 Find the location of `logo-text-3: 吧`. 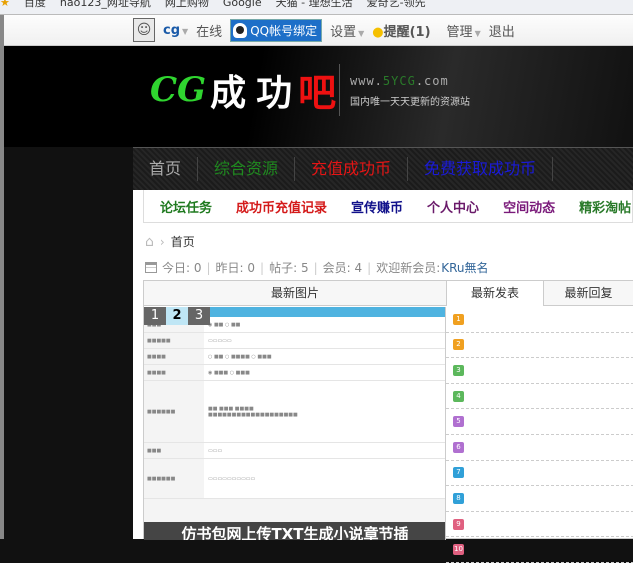

logo-text-3: 吧 is located at coordinates (317, 93).